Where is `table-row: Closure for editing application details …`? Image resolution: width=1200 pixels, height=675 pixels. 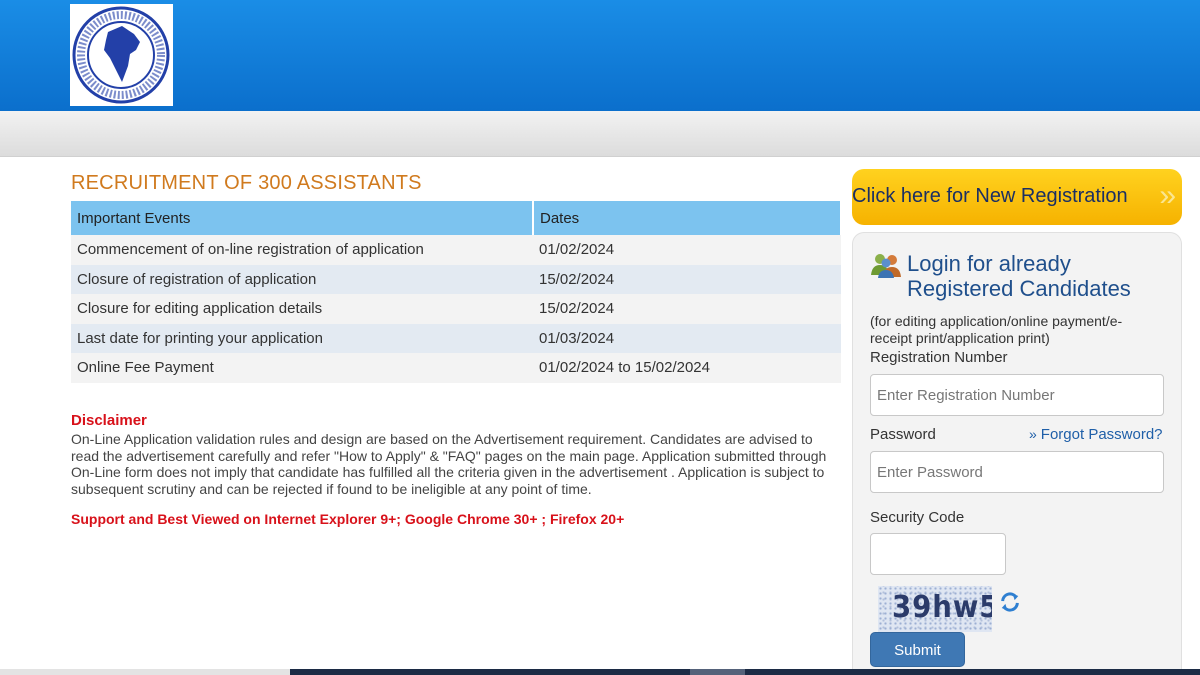
table-row: Closure for editing application details … is located at coordinates (456, 309).